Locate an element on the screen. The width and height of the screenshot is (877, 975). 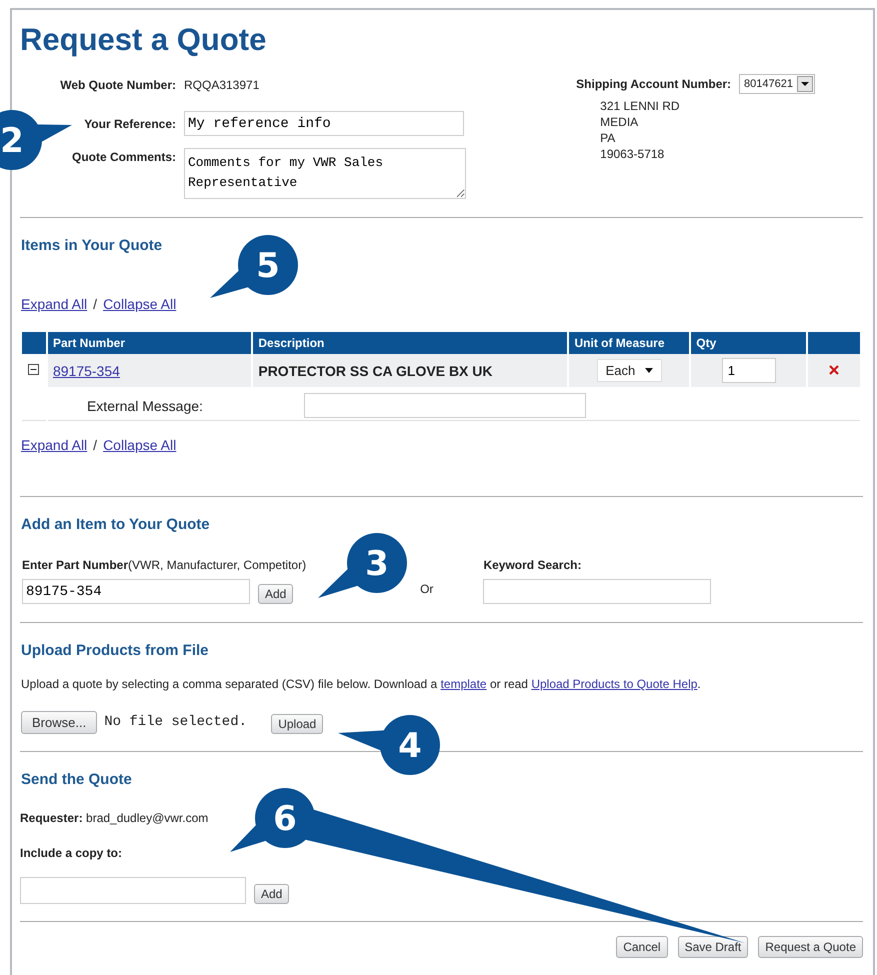
field-label: Quote Comments: is located at coordinates (123, 157).